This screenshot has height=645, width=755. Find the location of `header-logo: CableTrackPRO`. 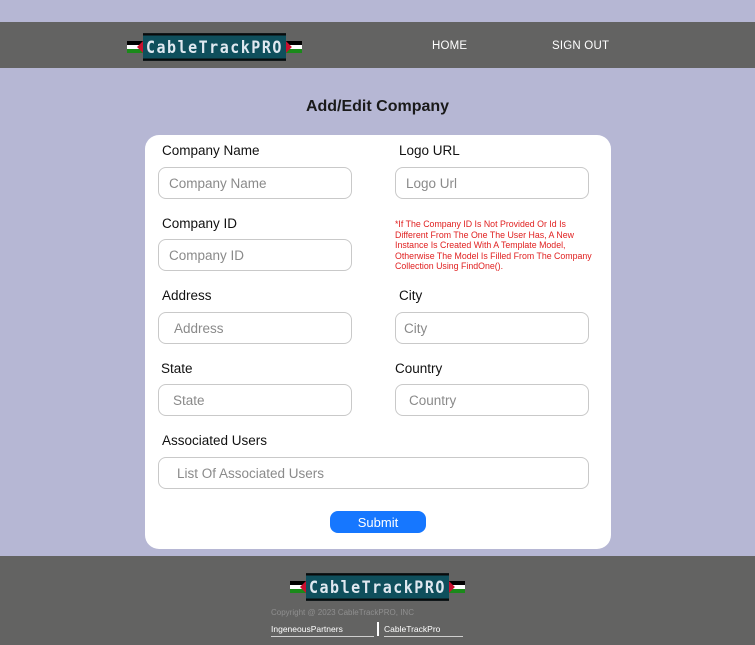

header-logo: CableTrackPRO is located at coordinates (214, 47).